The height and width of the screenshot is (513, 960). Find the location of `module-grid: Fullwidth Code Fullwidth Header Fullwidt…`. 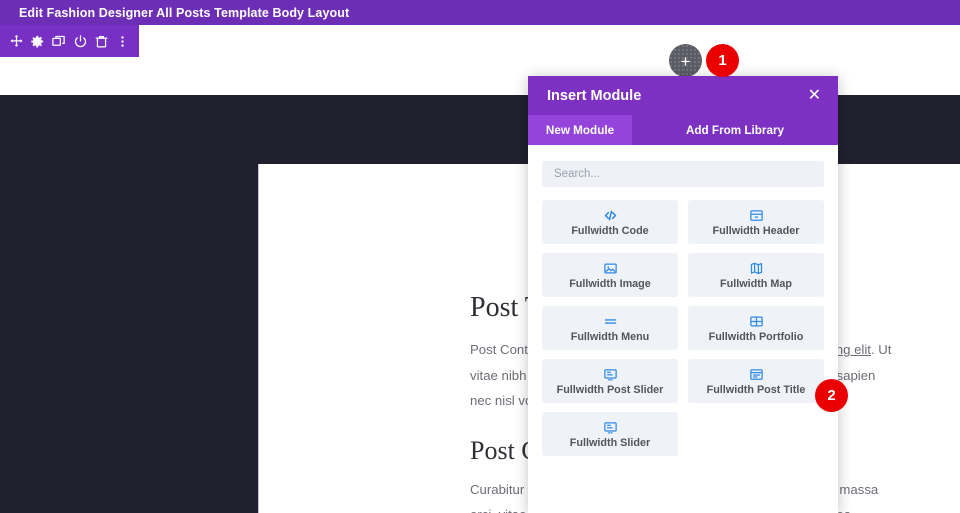

module-grid: Fullwidth Code Fullwidth Header Fullwidt… is located at coordinates (683, 328).